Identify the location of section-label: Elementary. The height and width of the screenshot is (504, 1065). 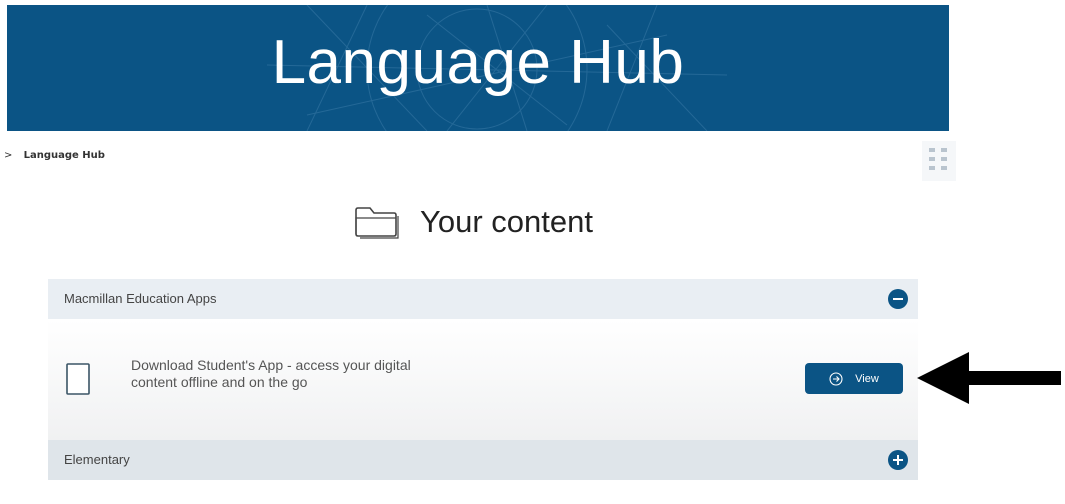
(97, 459).